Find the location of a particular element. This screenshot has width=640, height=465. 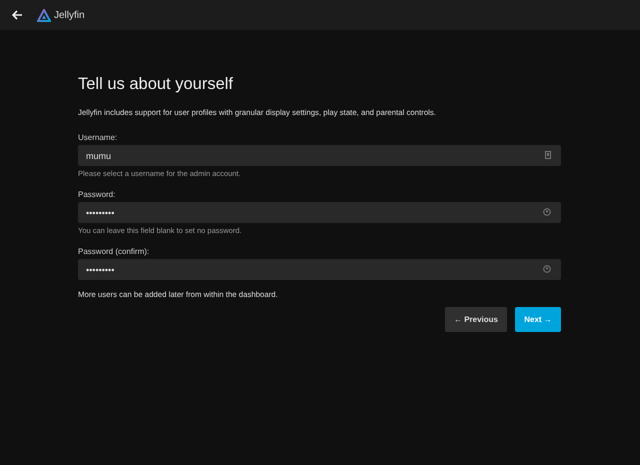

back-icon is located at coordinates (17, 15).